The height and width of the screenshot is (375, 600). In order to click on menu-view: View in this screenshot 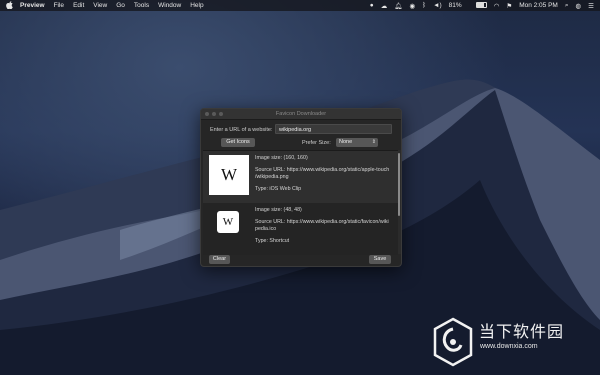, I will do `click(100, 5)`.